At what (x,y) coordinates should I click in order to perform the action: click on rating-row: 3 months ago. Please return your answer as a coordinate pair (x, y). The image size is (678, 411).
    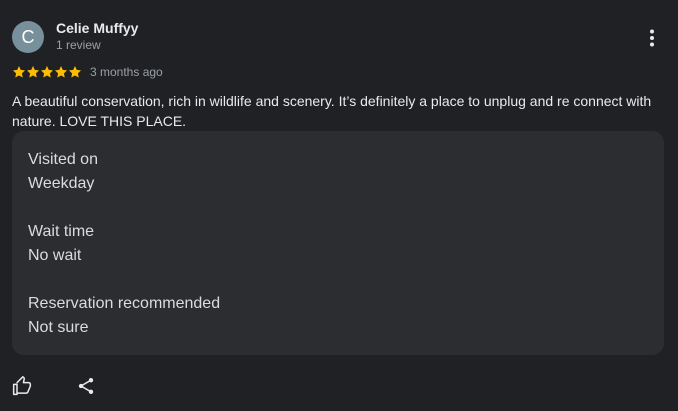
    Looking at the image, I should click on (87, 72).